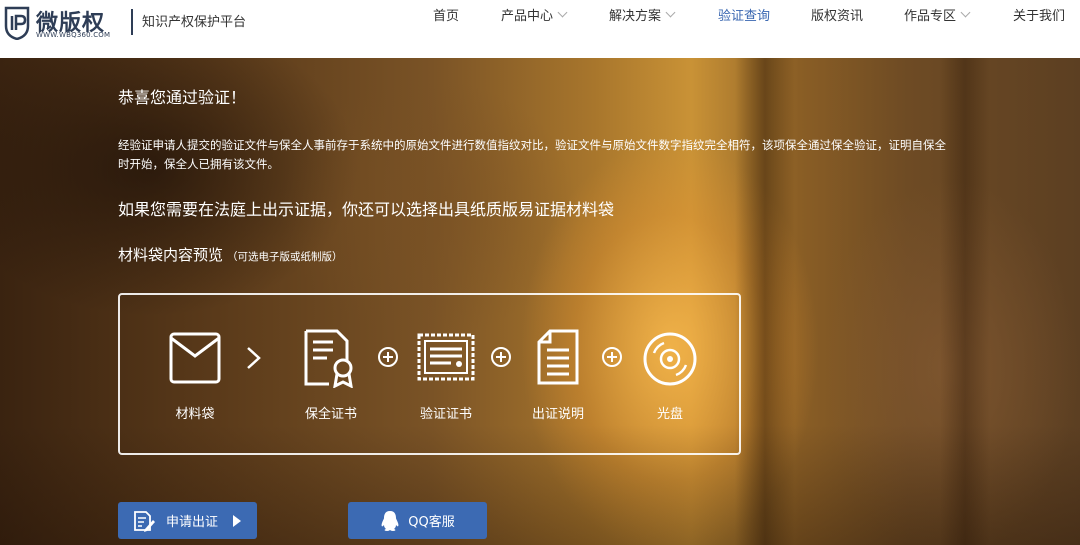  I want to click on apply-button-label: 申请出证, so click(192, 522).